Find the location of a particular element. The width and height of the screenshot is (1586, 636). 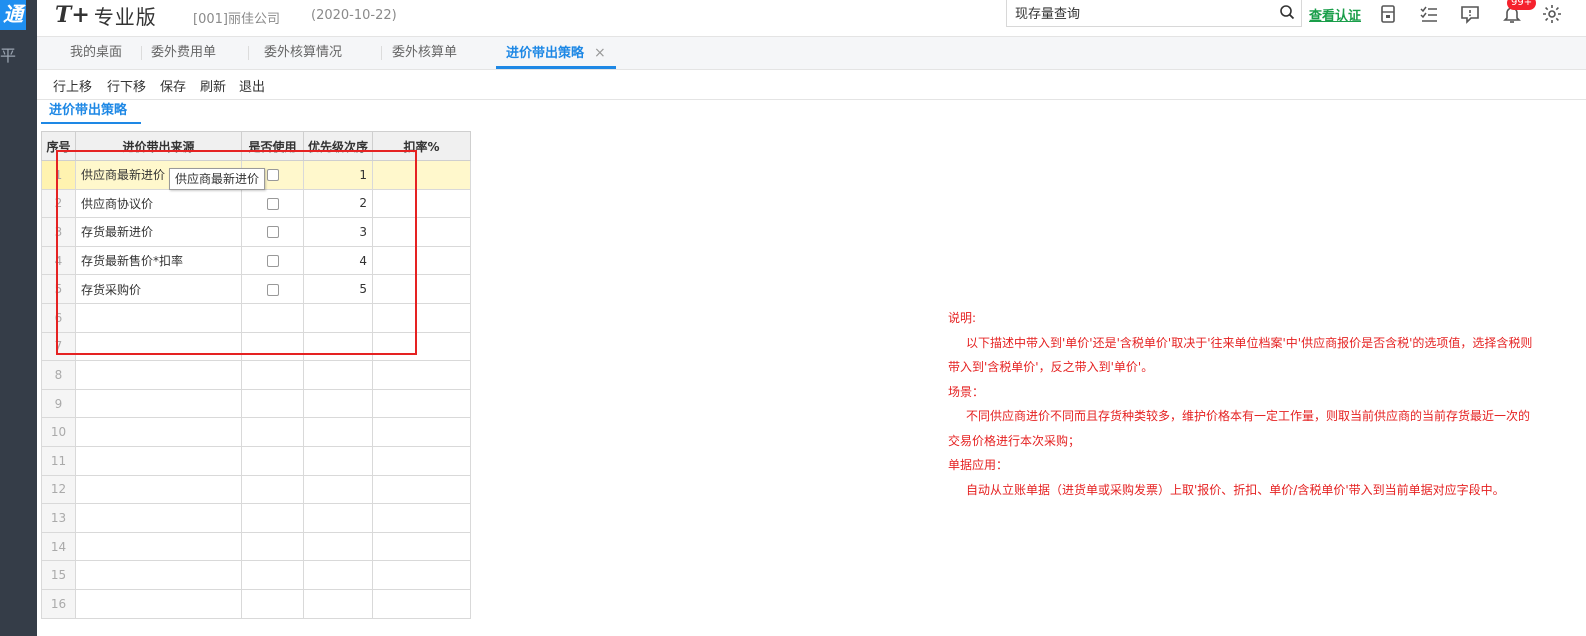

col-header-source: 进价带出来源 is located at coordinates (158, 146).